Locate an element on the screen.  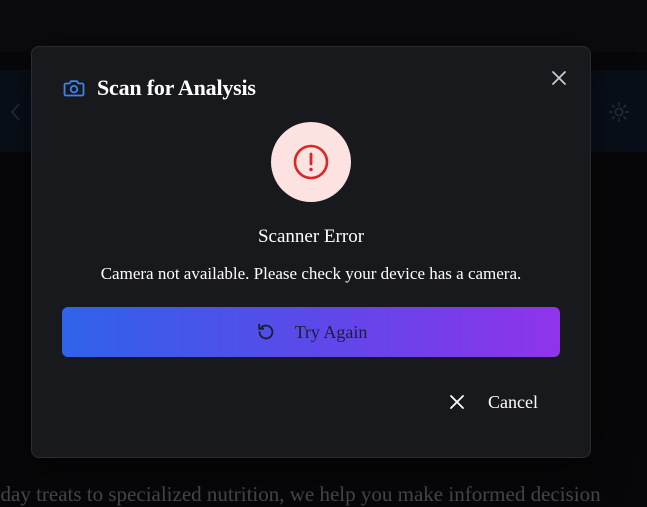
error-heading: Scanner Error is located at coordinates (311, 236).